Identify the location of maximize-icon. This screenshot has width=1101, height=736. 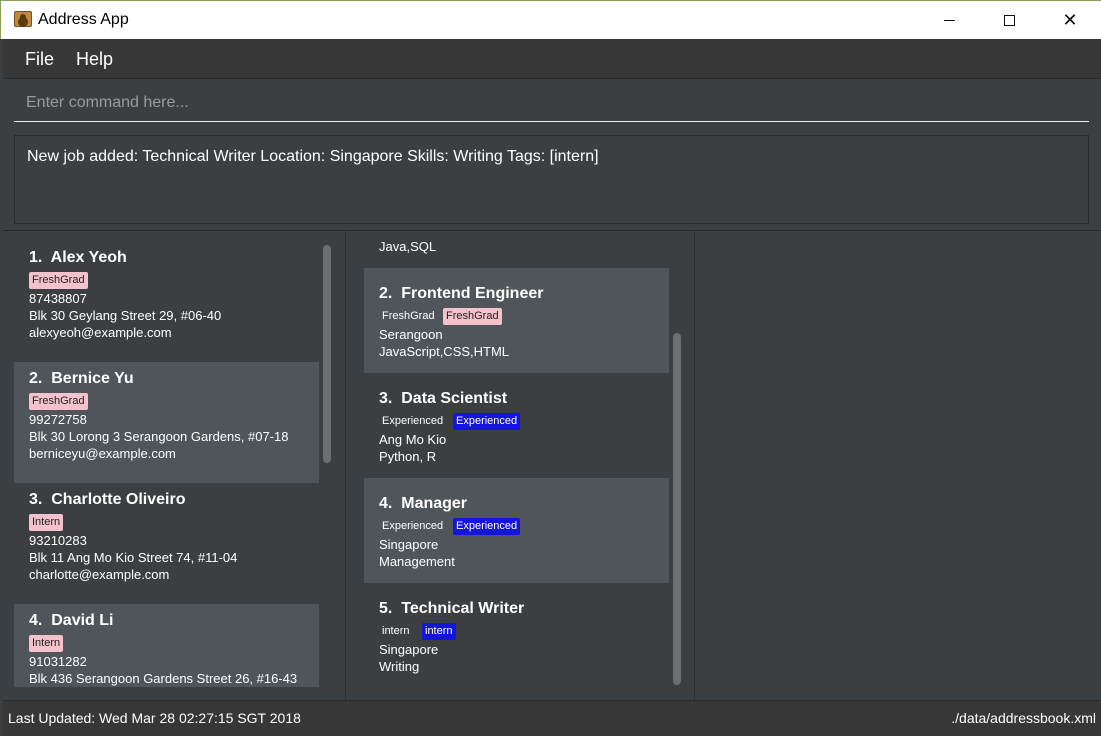
(1009, 20).